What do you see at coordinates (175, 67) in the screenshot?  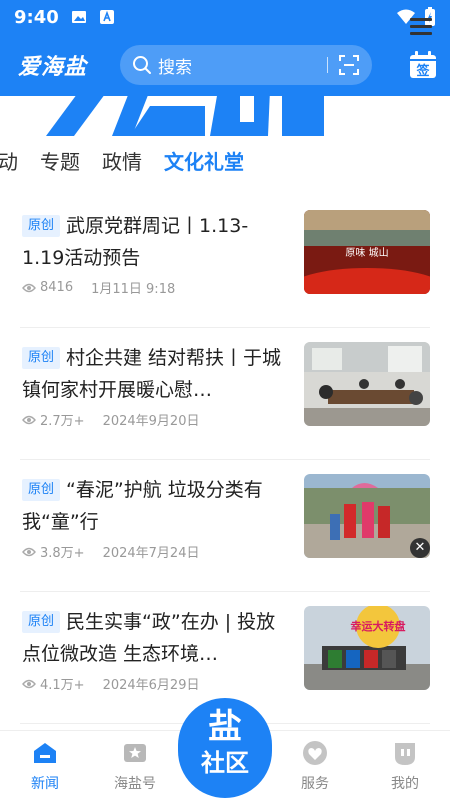 I see `search-placeholder: 搜索` at bounding box center [175, 67].